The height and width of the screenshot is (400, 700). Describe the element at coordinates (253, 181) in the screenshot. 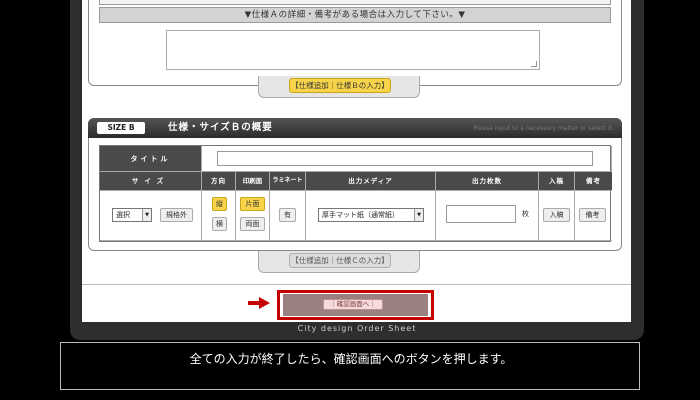

I see `print-side-header: 印刷面` at that location.